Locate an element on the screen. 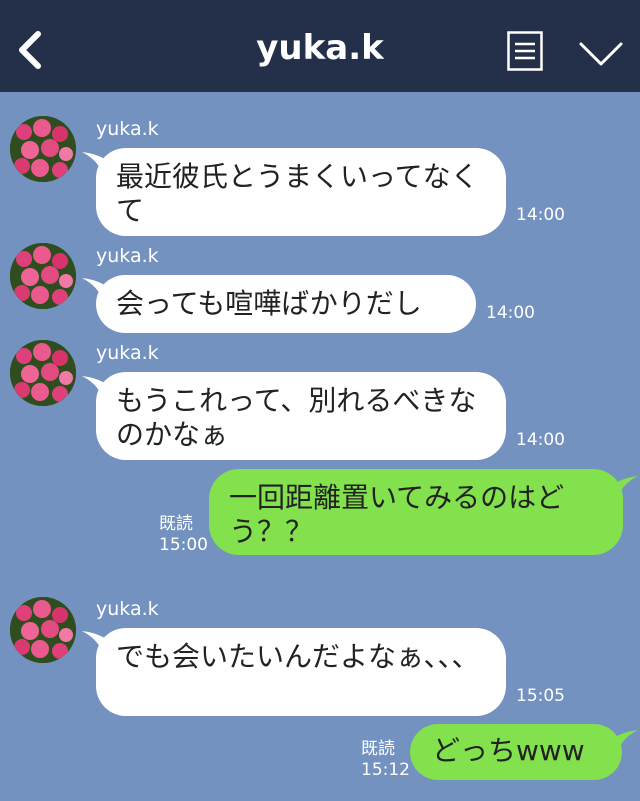  notes-icon is located at coordinates (525, 51).